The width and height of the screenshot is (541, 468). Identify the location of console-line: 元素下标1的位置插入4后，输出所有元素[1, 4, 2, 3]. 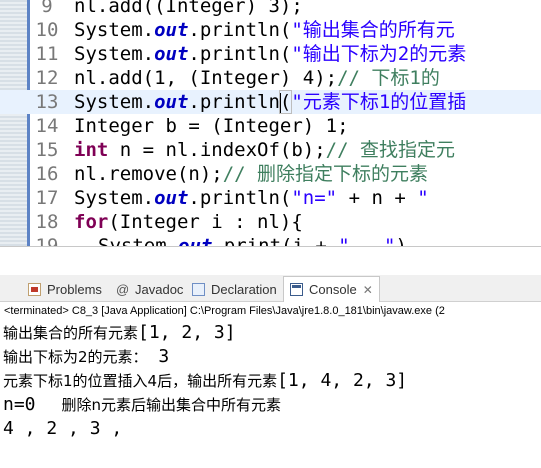
(205, 380).